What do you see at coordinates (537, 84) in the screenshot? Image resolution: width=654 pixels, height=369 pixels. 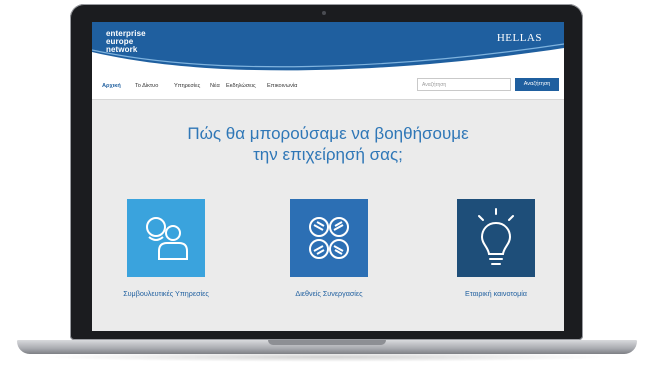 I see `search-button: Αναζήτηση` at bounding box center [537, 84].